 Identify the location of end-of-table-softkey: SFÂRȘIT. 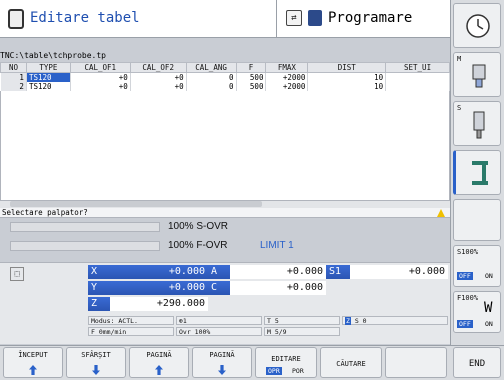
(96, 362).